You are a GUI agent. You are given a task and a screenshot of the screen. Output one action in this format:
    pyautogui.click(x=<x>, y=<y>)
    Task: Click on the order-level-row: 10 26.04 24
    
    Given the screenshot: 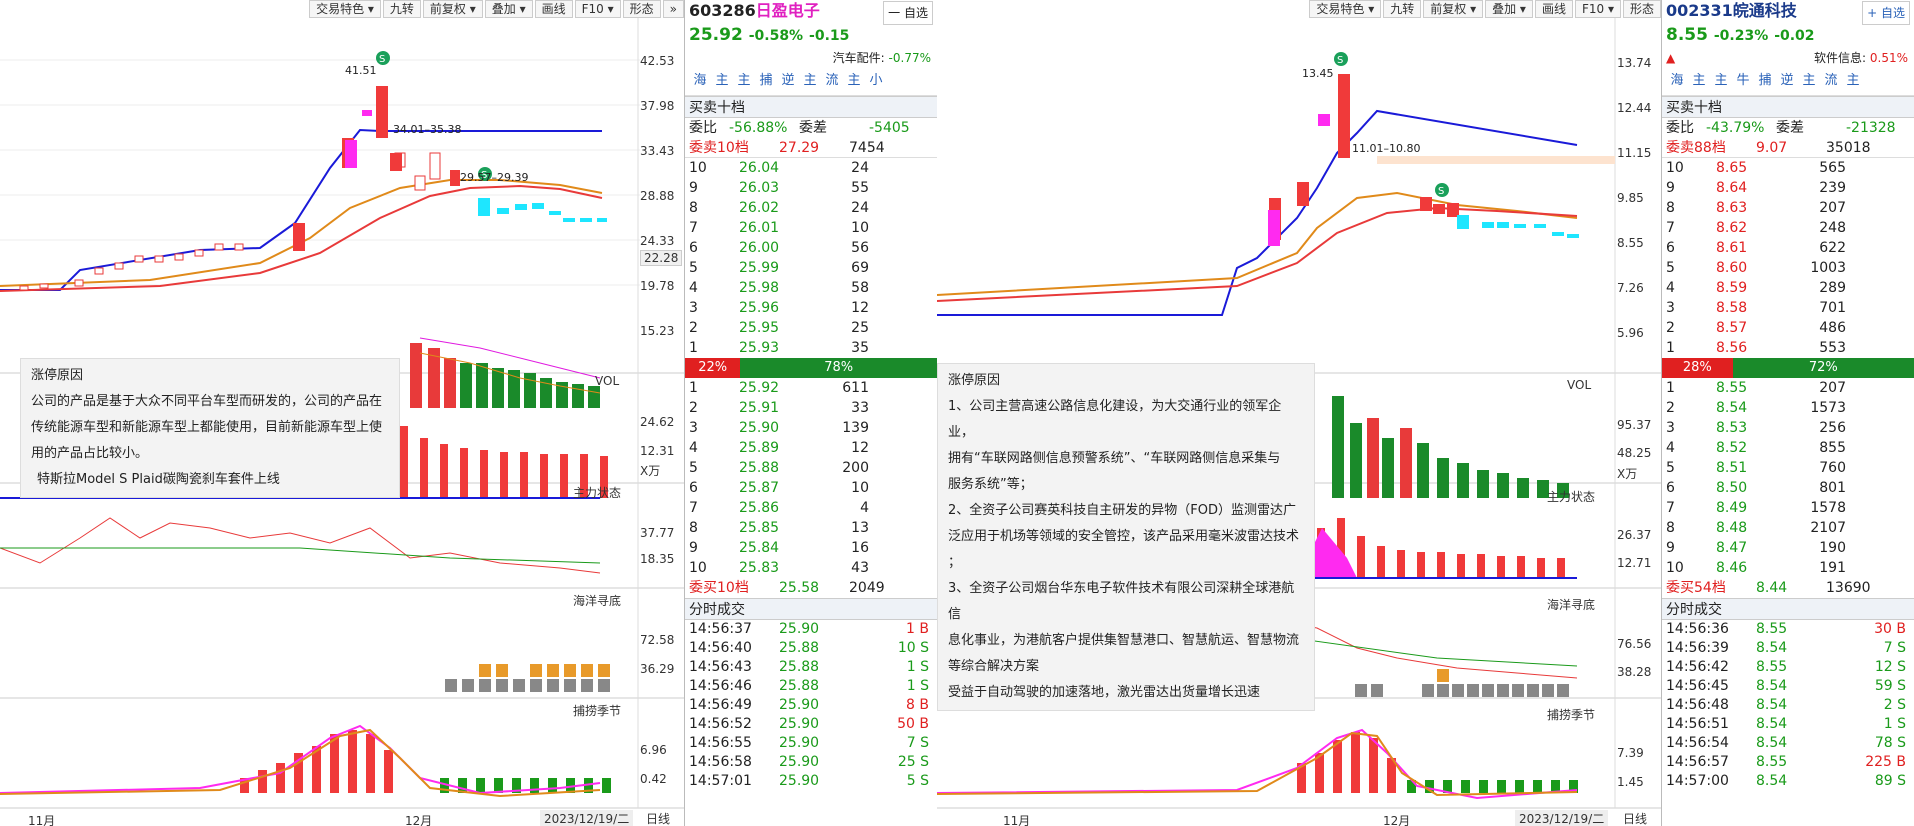 What is the action you would take?
    pyautogui.click(x=811, y=168)
    